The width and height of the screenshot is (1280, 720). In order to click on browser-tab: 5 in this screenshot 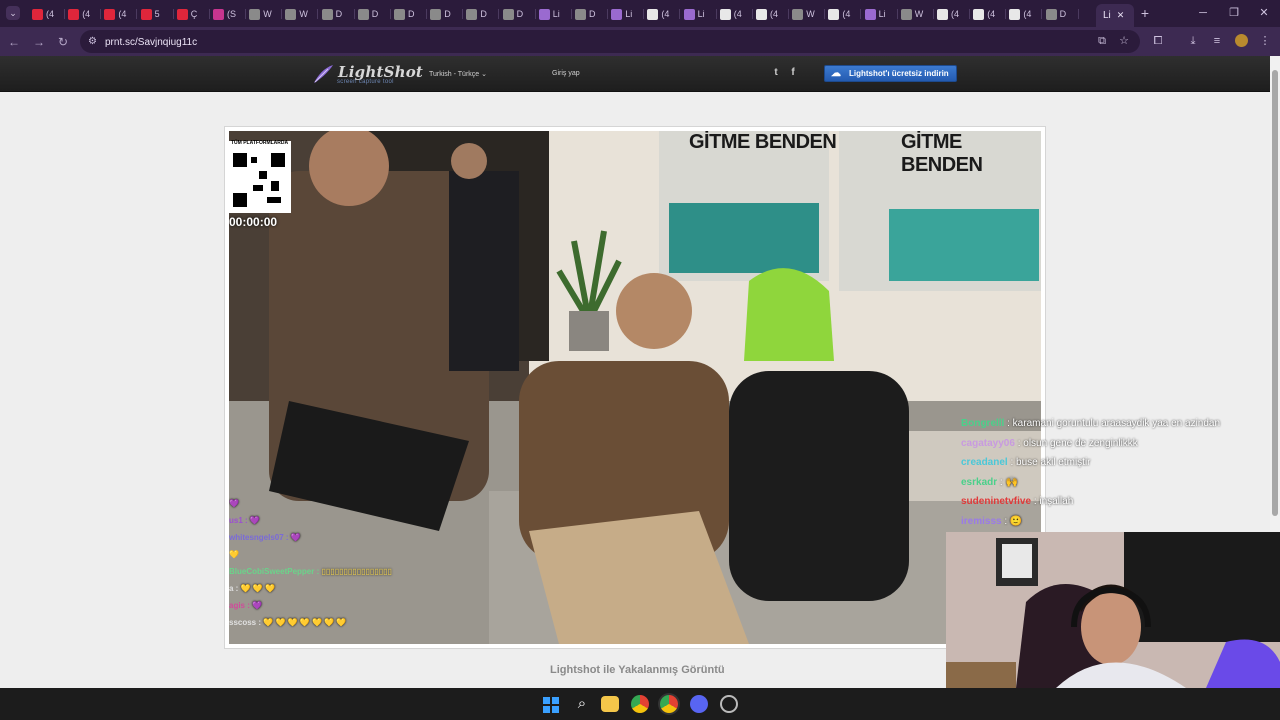, I will do `click(155, 14)`.